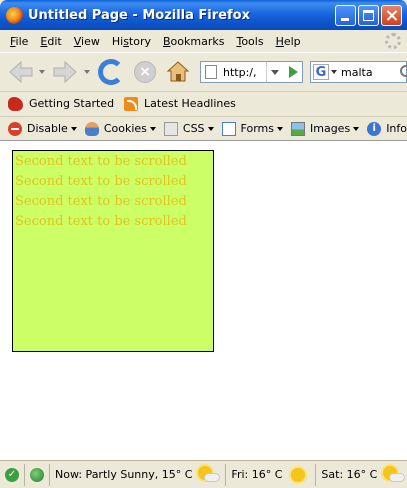 The width and height of the screenshot is (407, 488). Describe the element at coordinates (396, 128) in the screenshot. I see `dev-information-label: Information` at that location.